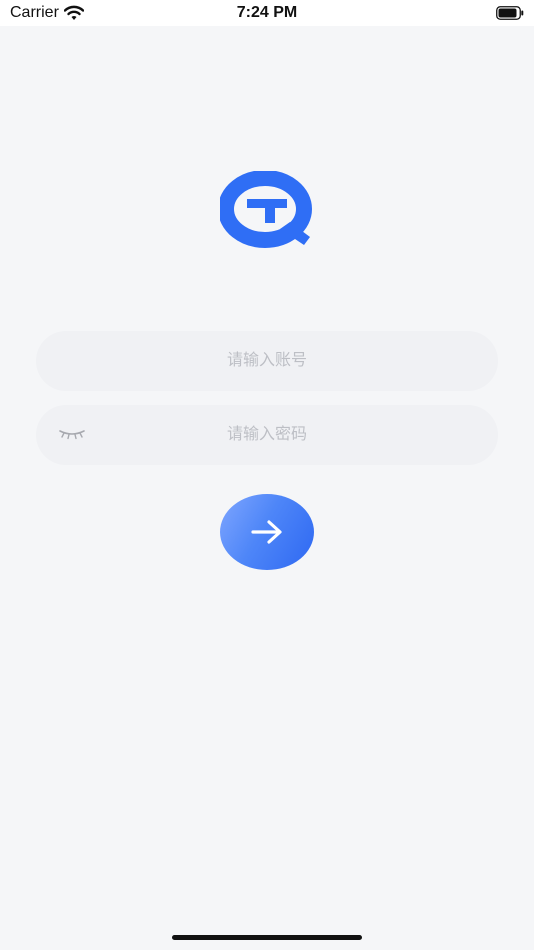 Image resolution: width=534 pixels, height=950 pixels. Describe the element at coordinates (266, 210) in the screenshot. I see `q-logo-icon` at that location.